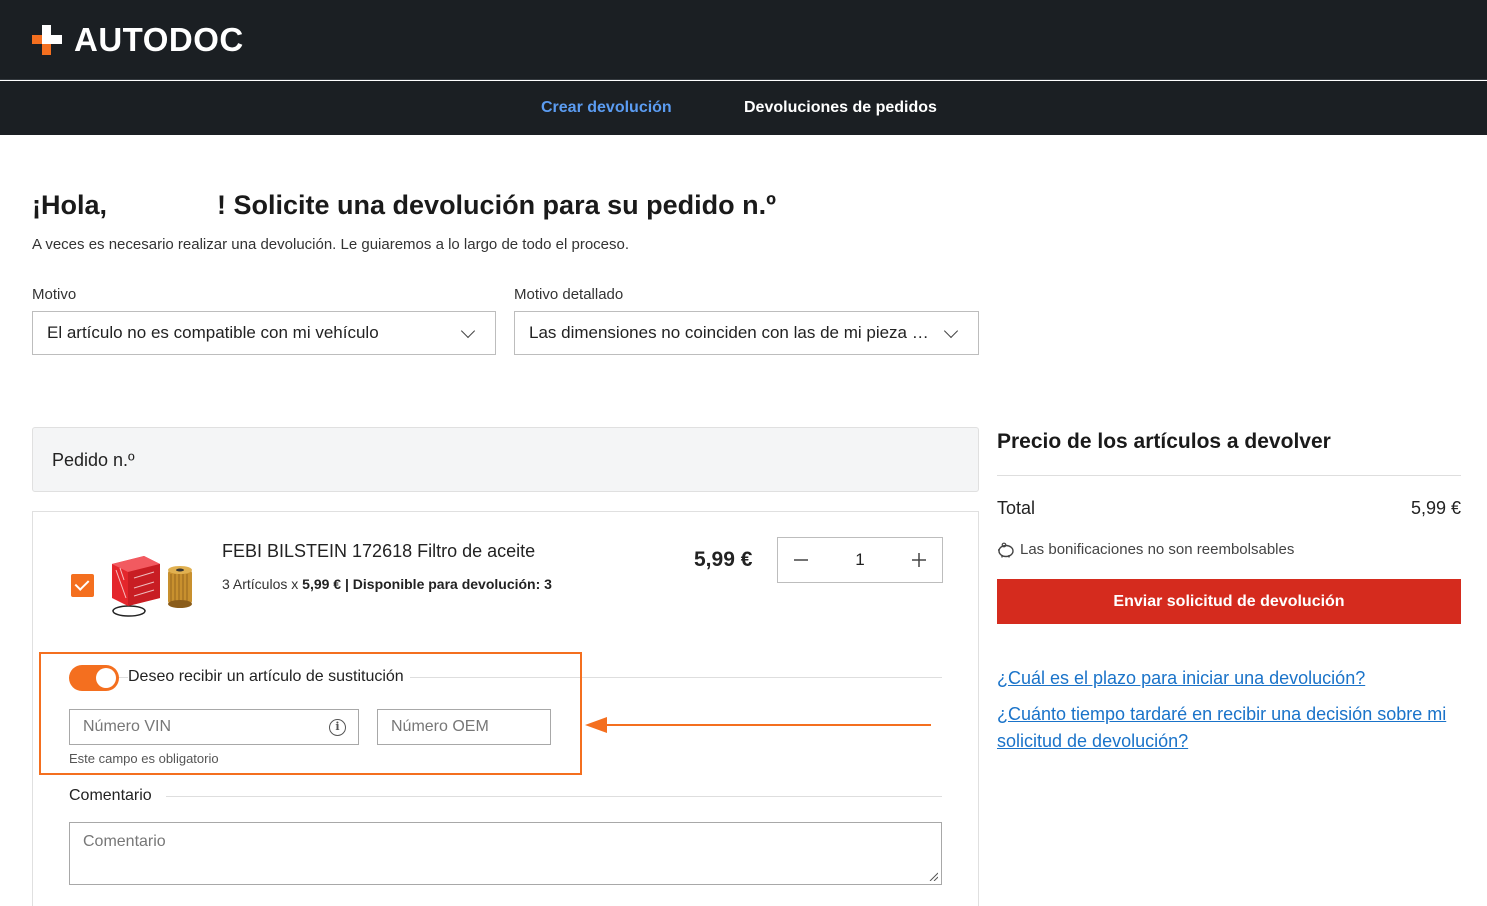 The width and height of the screenshot is (1487, 906). I want to click on summary-title: Precio de los artículos a devolver, so click(1164, 441).